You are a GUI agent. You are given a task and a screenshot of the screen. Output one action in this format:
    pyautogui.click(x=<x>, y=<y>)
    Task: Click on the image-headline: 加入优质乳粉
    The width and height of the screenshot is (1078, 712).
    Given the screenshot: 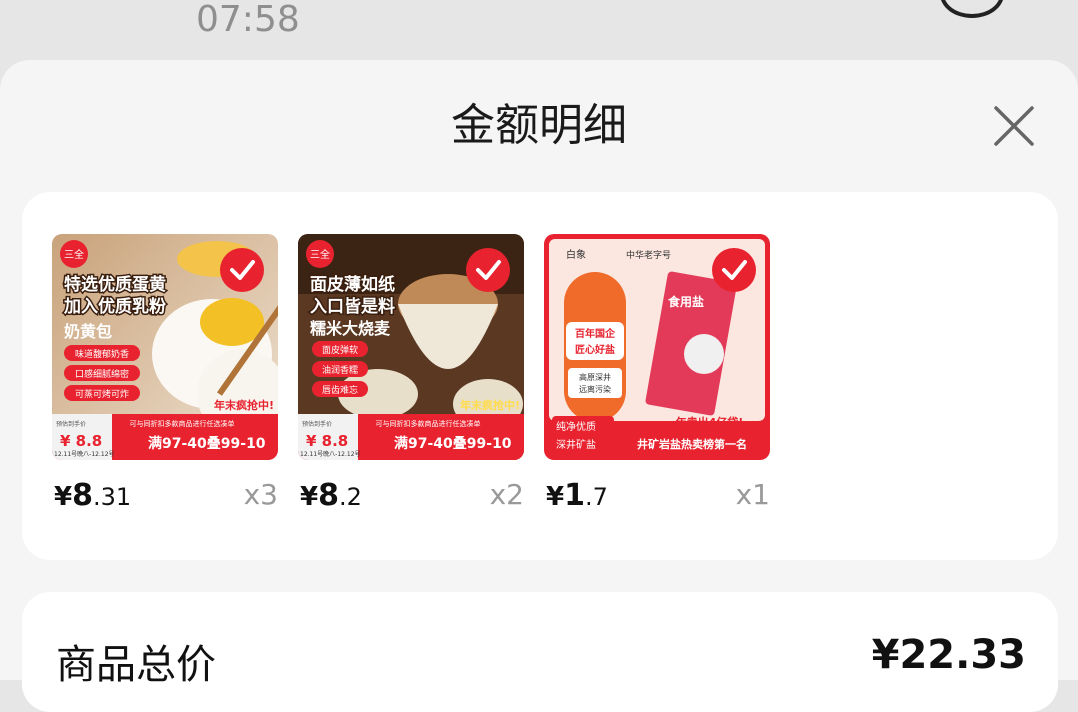 What is the action you would take?
    pyautogui.click(x=114, y=306)
    